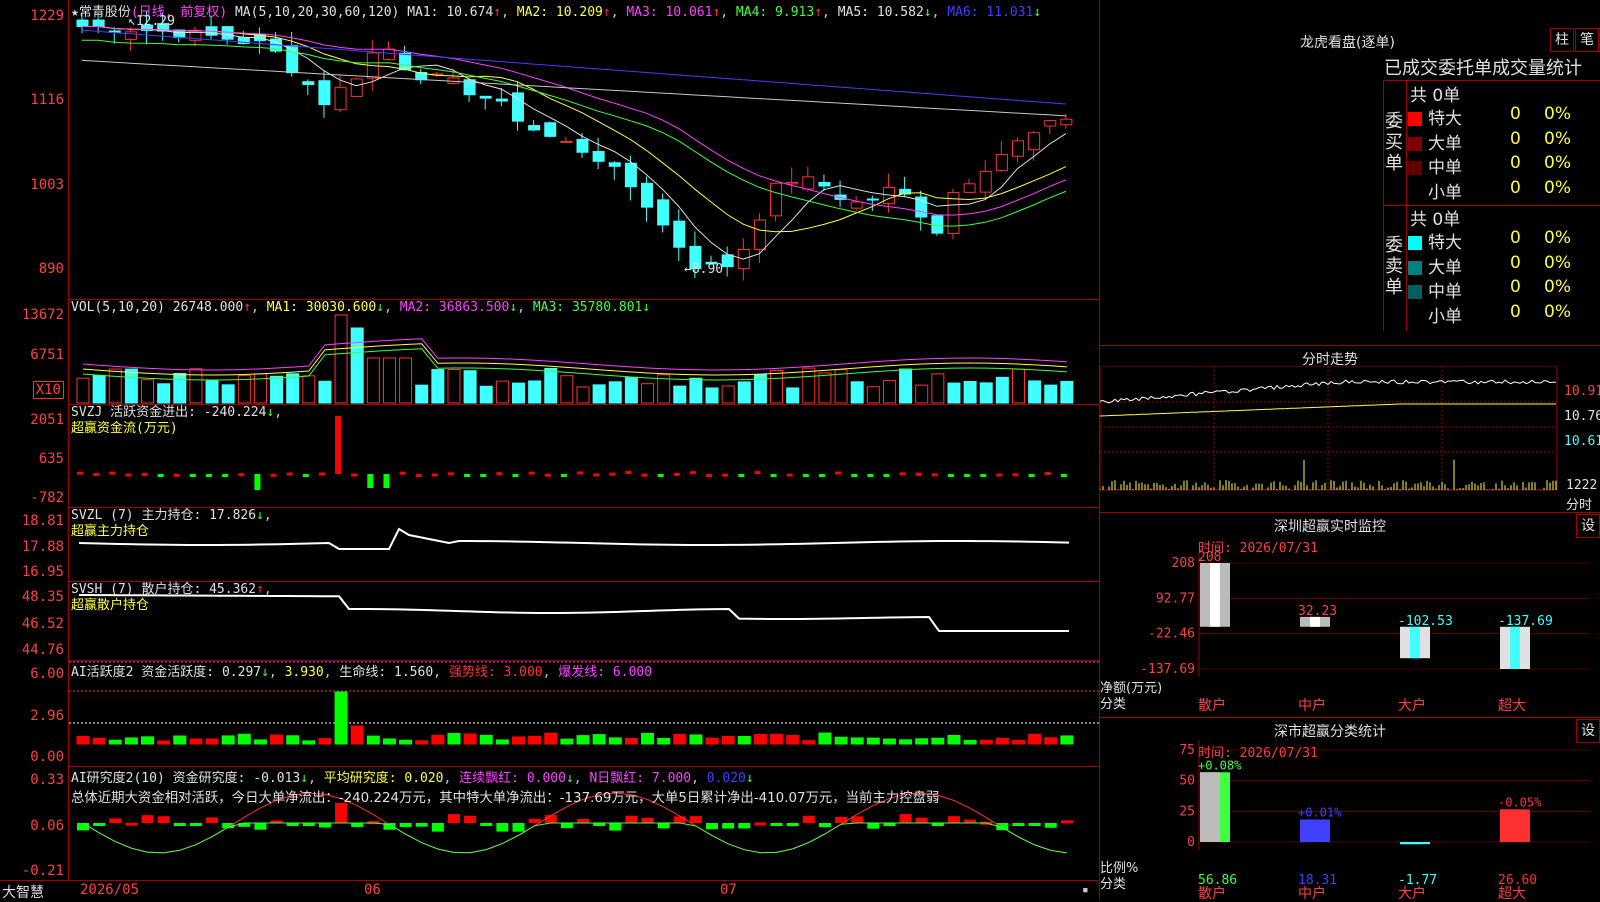 The height and width of the screenshot is (902, 1600). What do you see at coordinates (1350, 429) in the screenshot?
I see `intraday-section: 分时走势 10.91 10.76 10.61 1222 分时` at bounding box center [1350, 429].